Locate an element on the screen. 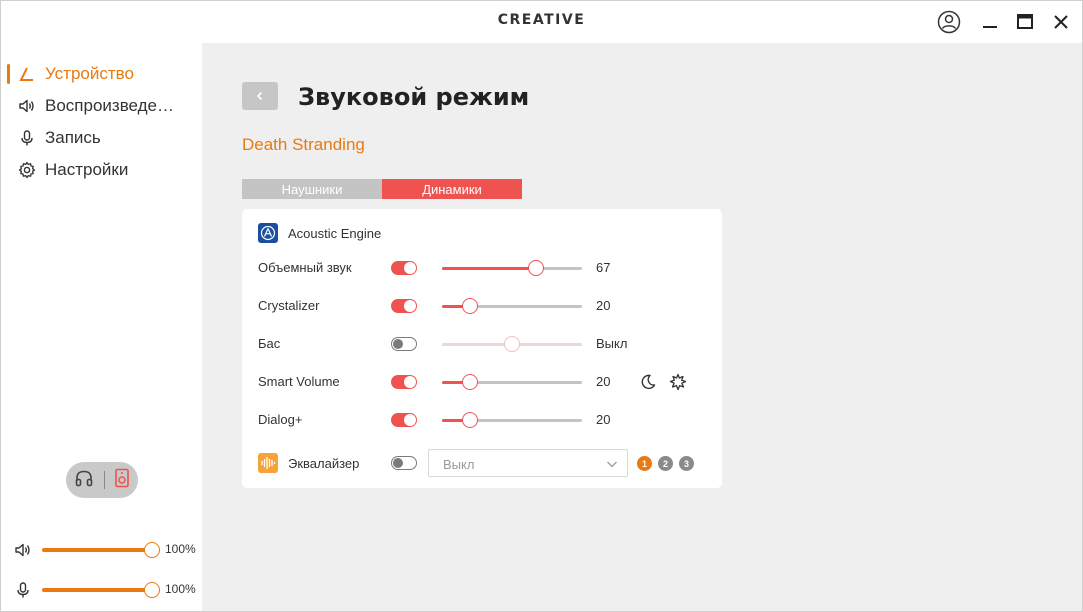 This screenshot has width=1083, height=612. row-crystalizer: Crystalizer 20 is located at coordinates (482, 306).